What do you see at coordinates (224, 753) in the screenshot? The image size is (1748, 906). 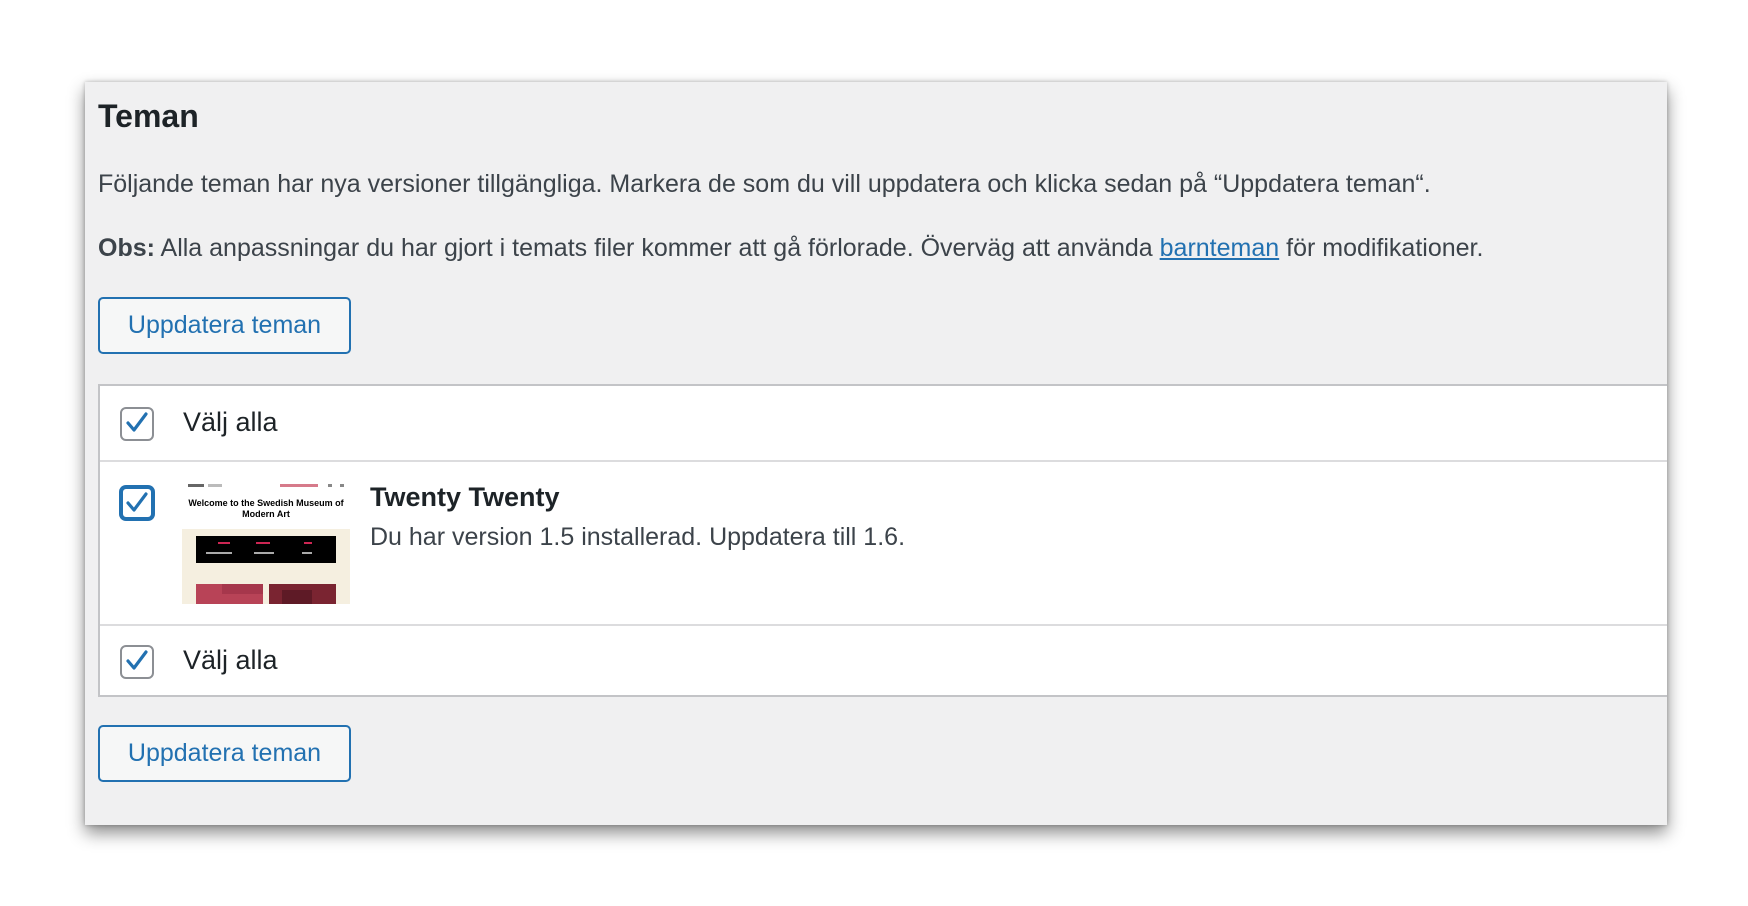 I see `update-themes-button-bottom: Uppdatera teman` at bounding box center [224, 753].